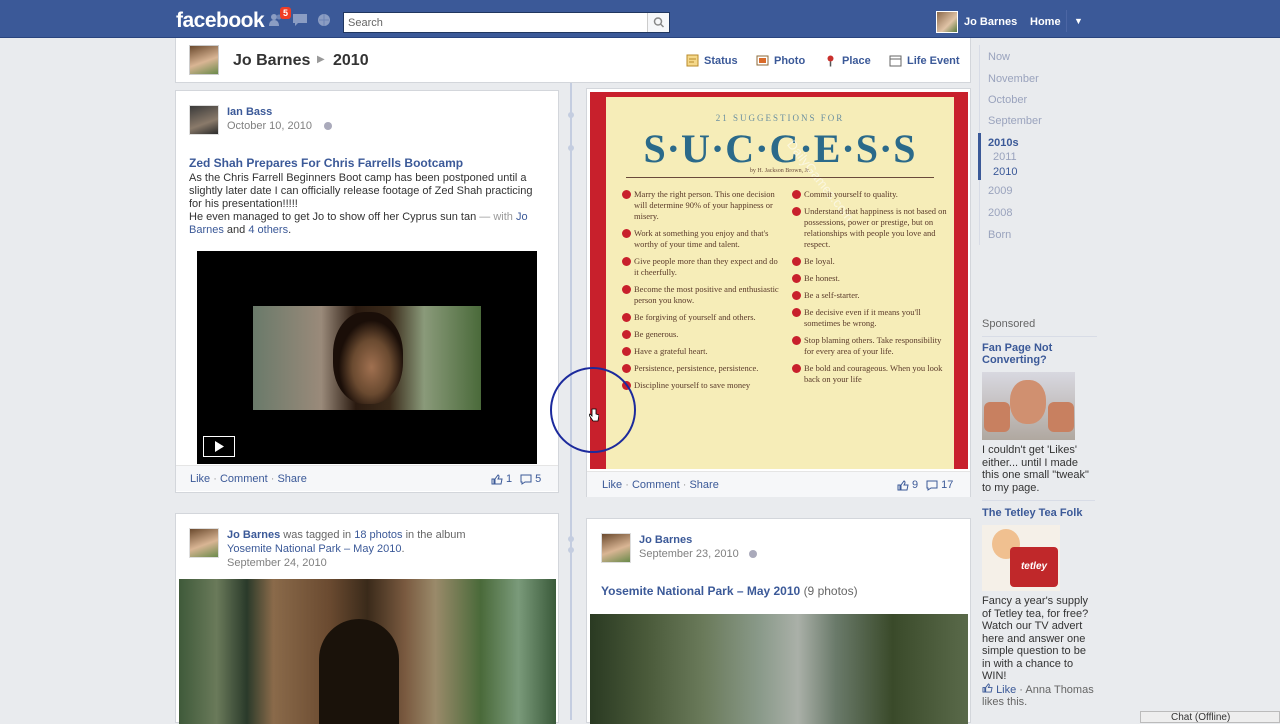 Image resolution: width=1280 pixels, height=724 pixels. I want to click on nav-born: Born, so click(999, 235).